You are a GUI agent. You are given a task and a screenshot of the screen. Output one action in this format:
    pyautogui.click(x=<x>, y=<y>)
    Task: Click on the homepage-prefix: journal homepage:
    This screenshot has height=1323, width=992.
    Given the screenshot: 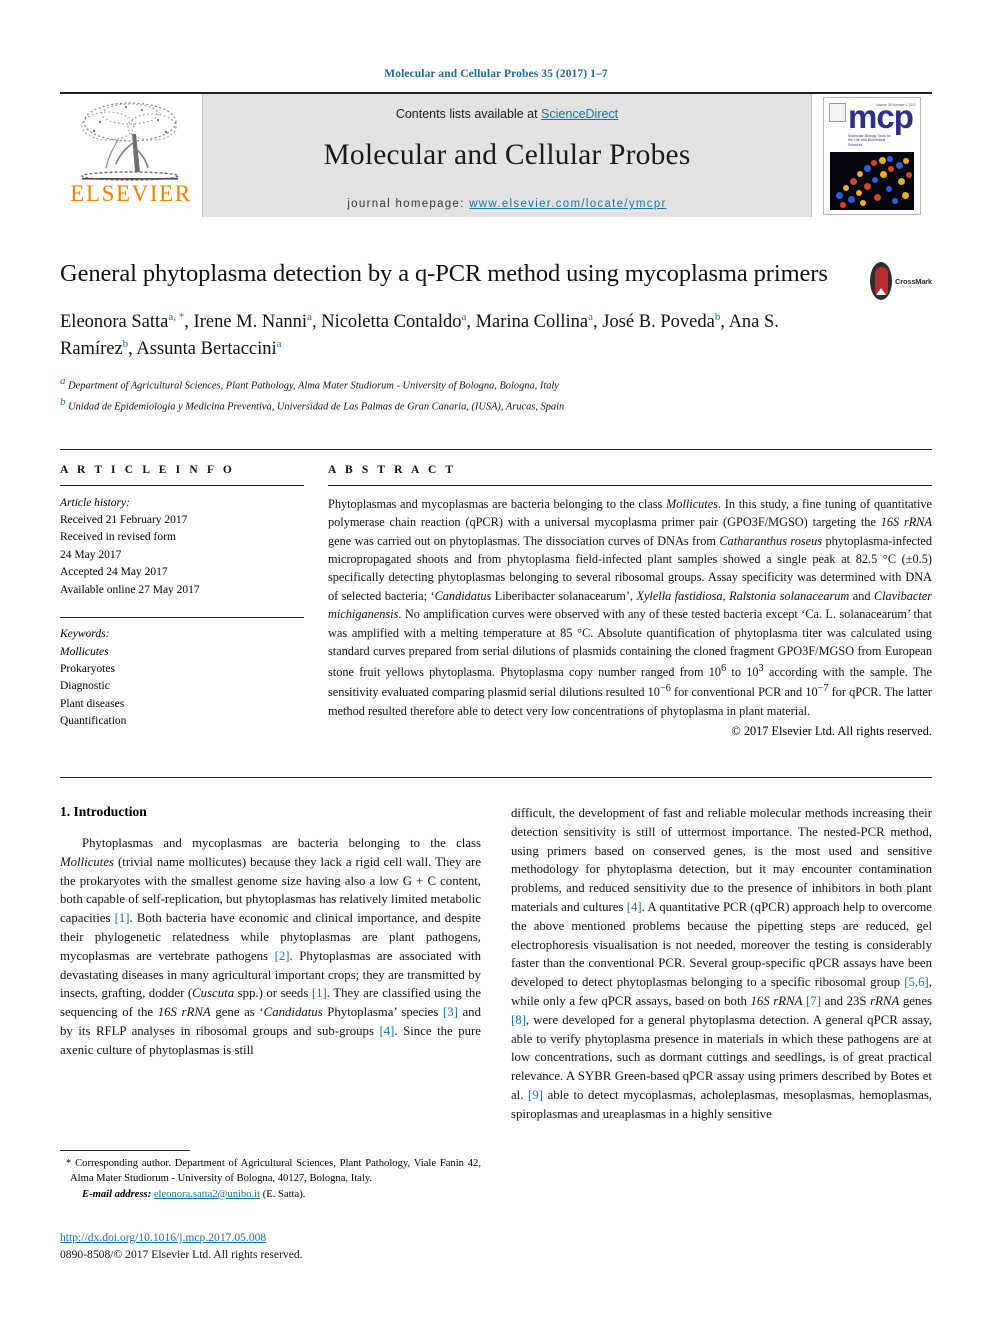 What is the action you would take?
    pyautogui.click(x=408, y=204)
    